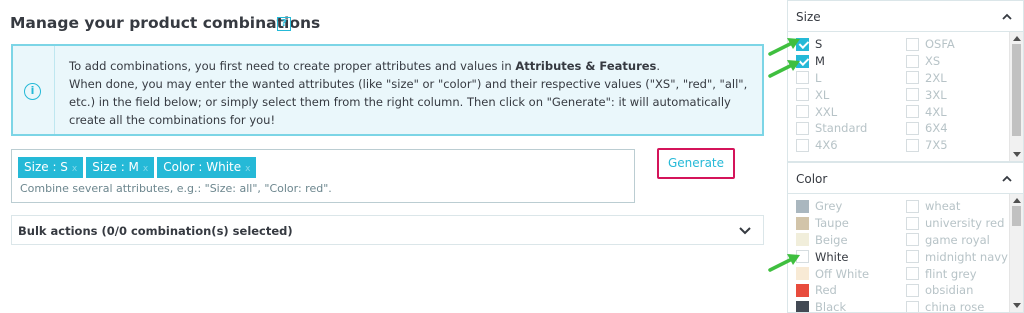 This screenshot has width=1024, height=313. Describe the element at coordinates (812, 179) in the screenshot. I see `color-panel-title: Color` at that location.